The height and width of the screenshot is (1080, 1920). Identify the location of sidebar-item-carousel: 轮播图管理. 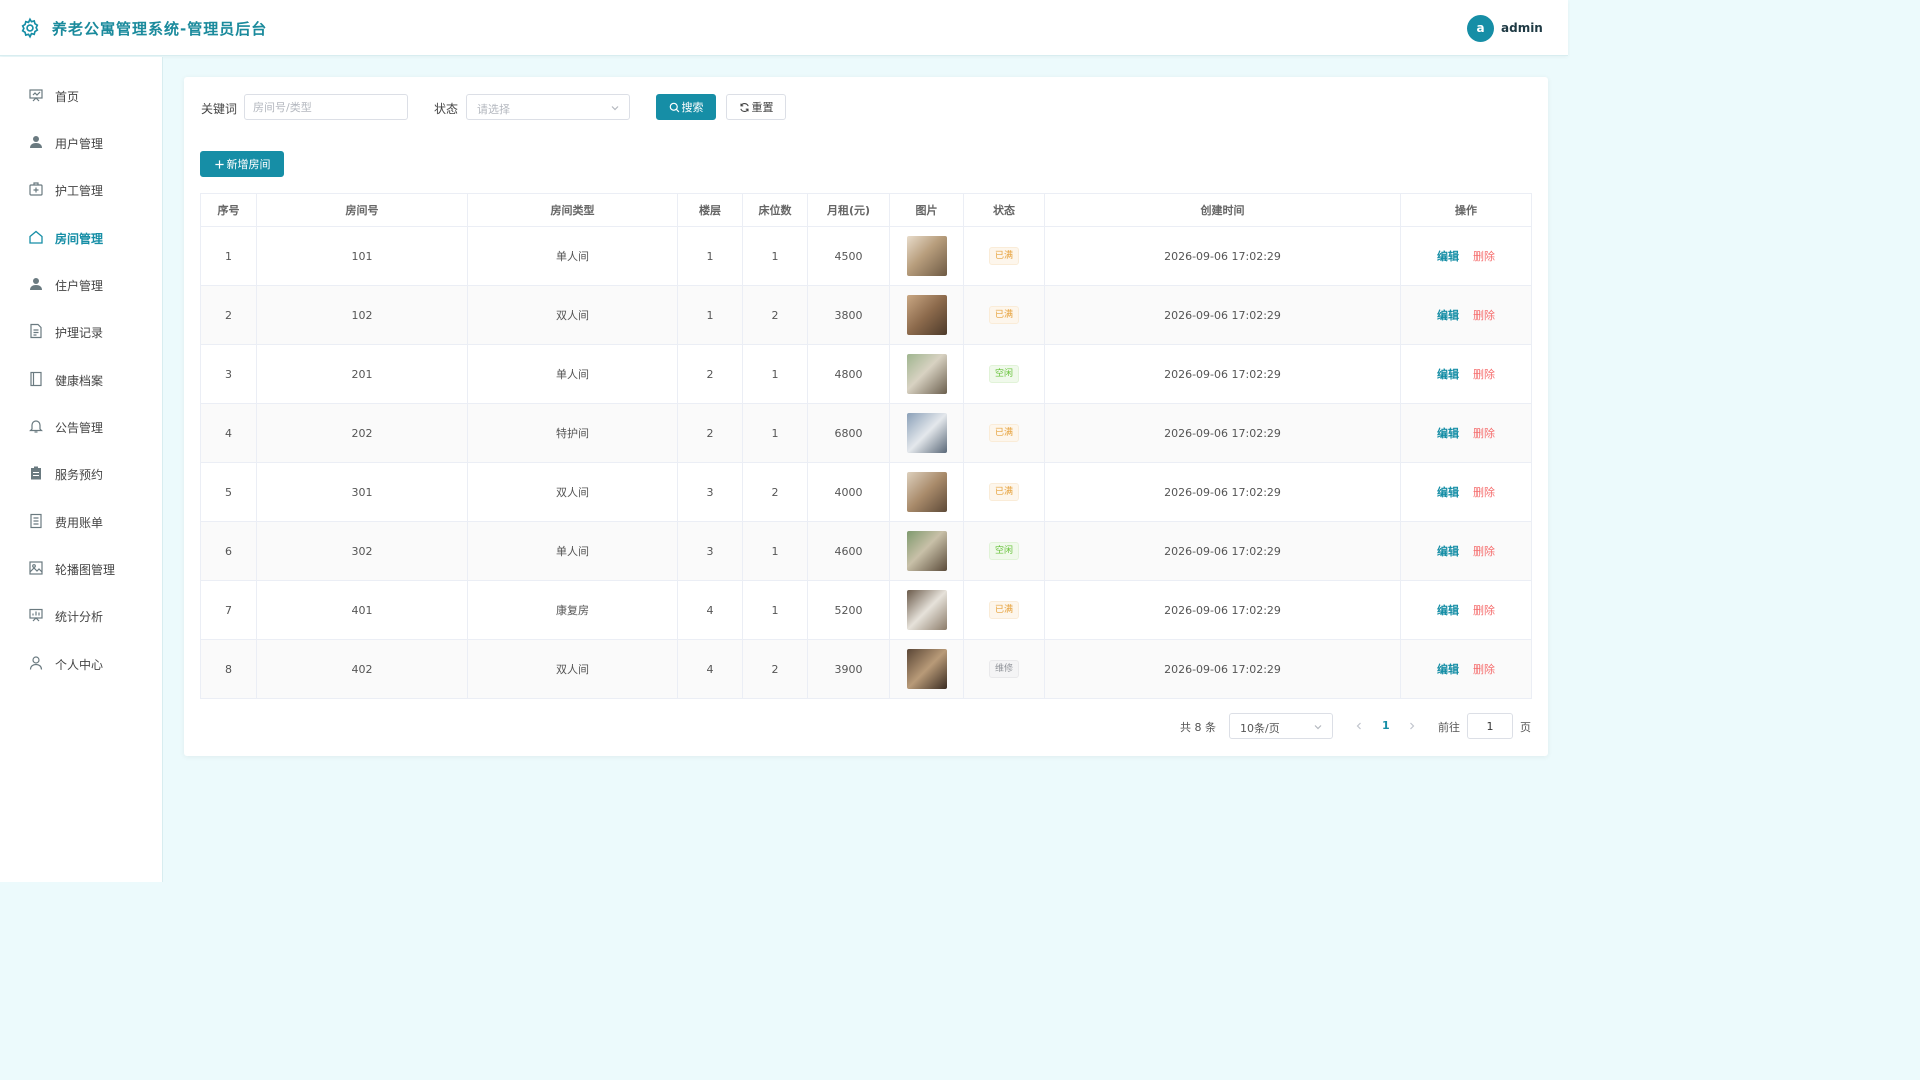
(81, 568).